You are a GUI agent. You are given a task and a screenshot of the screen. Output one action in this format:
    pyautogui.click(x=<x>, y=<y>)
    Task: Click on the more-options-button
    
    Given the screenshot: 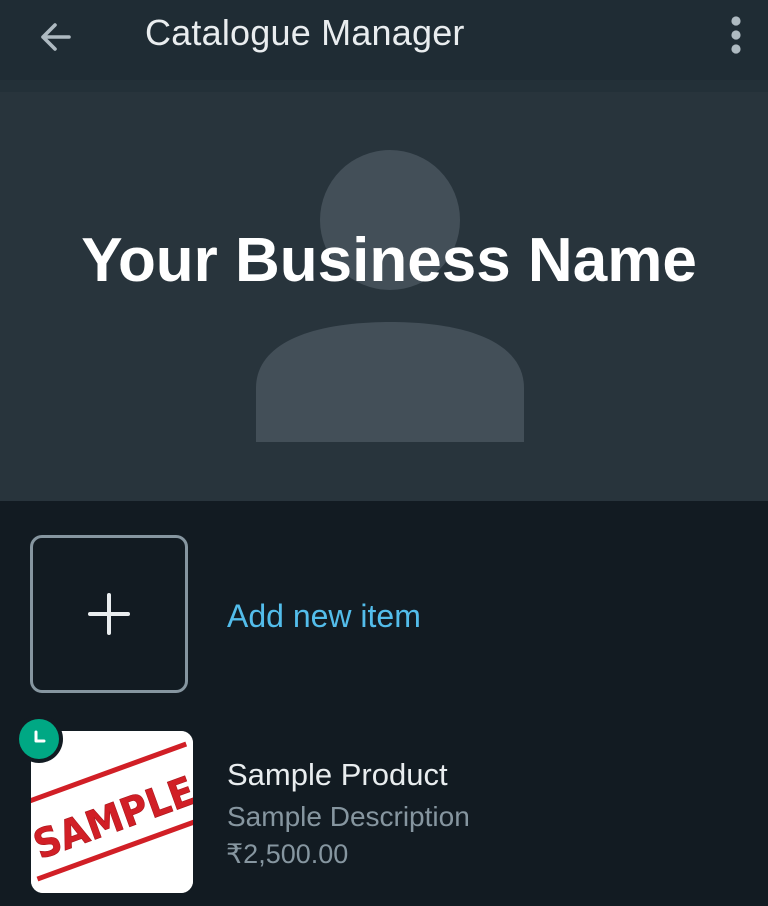 What is the action you would take?
    pyautogui.click(x=736, y=35)
    